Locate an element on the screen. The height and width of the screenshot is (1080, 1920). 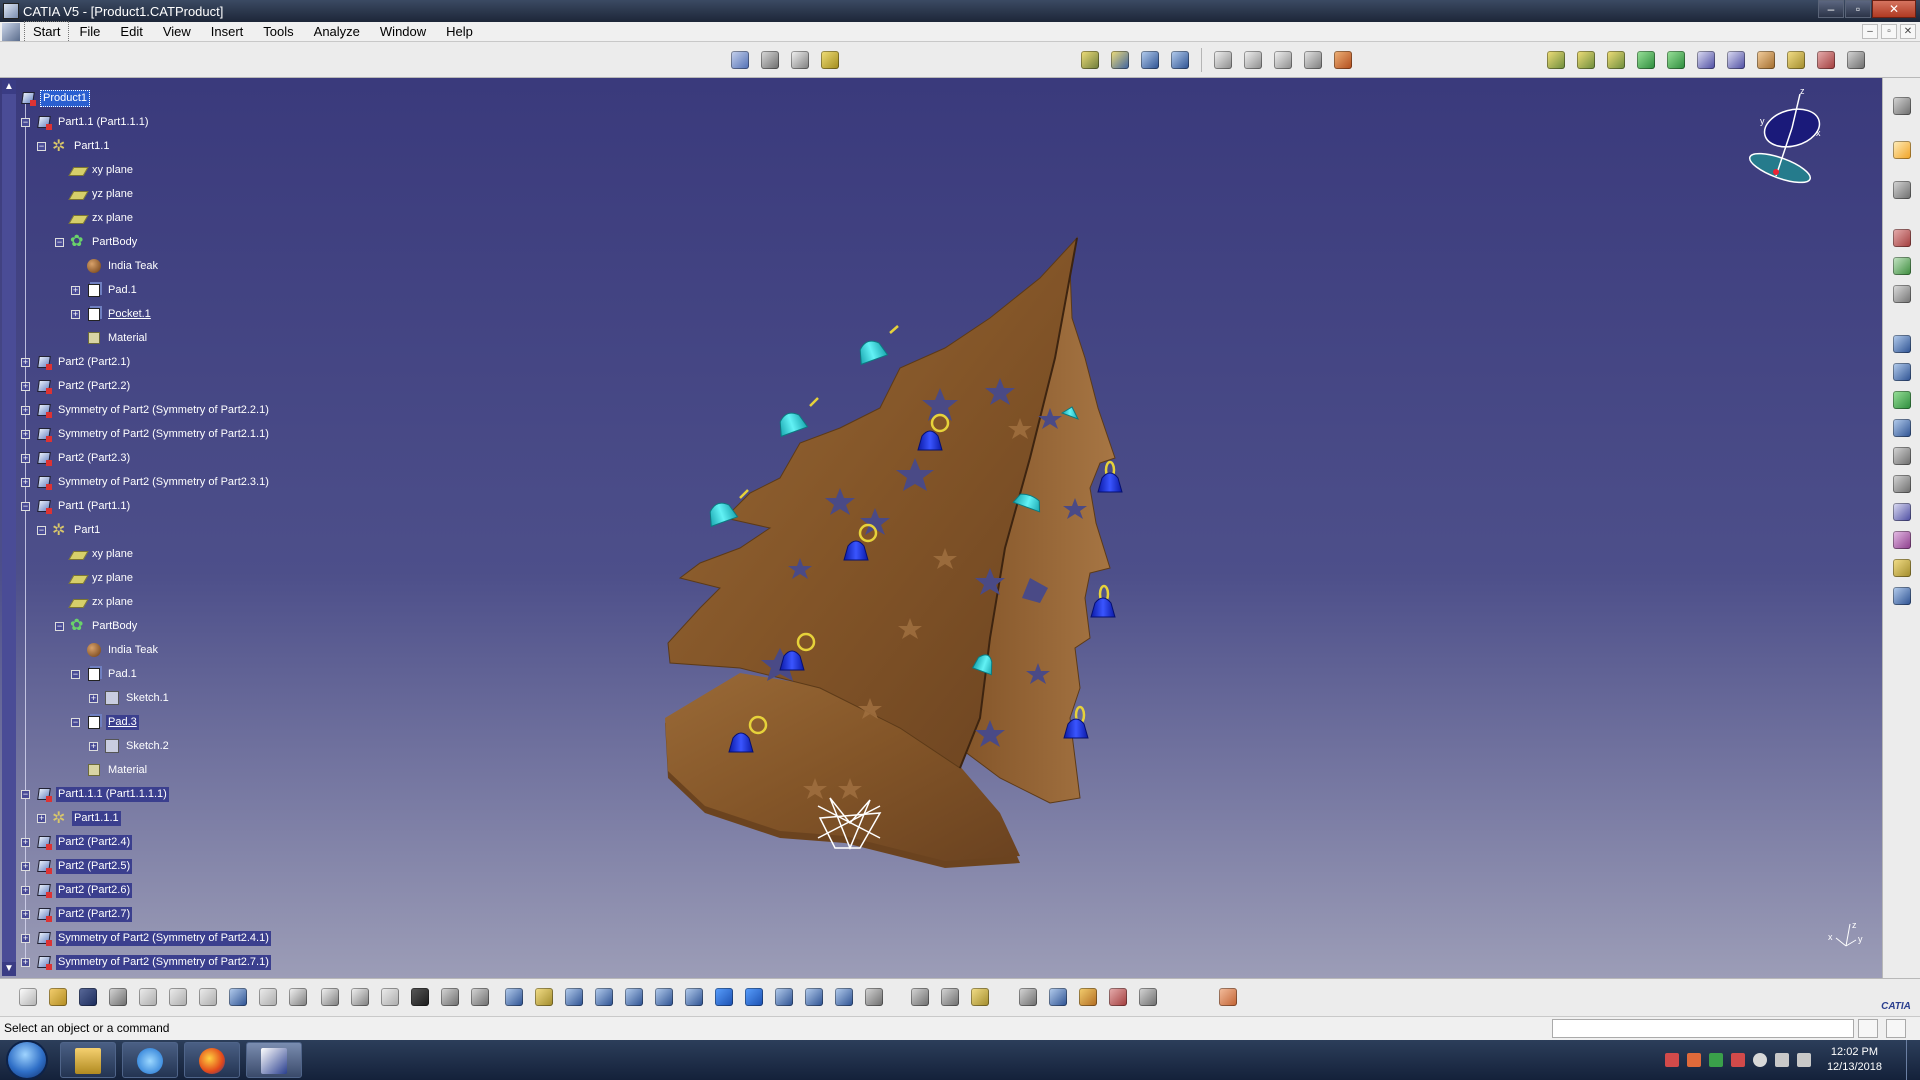
start-button is located at coordinates (27, 1060).